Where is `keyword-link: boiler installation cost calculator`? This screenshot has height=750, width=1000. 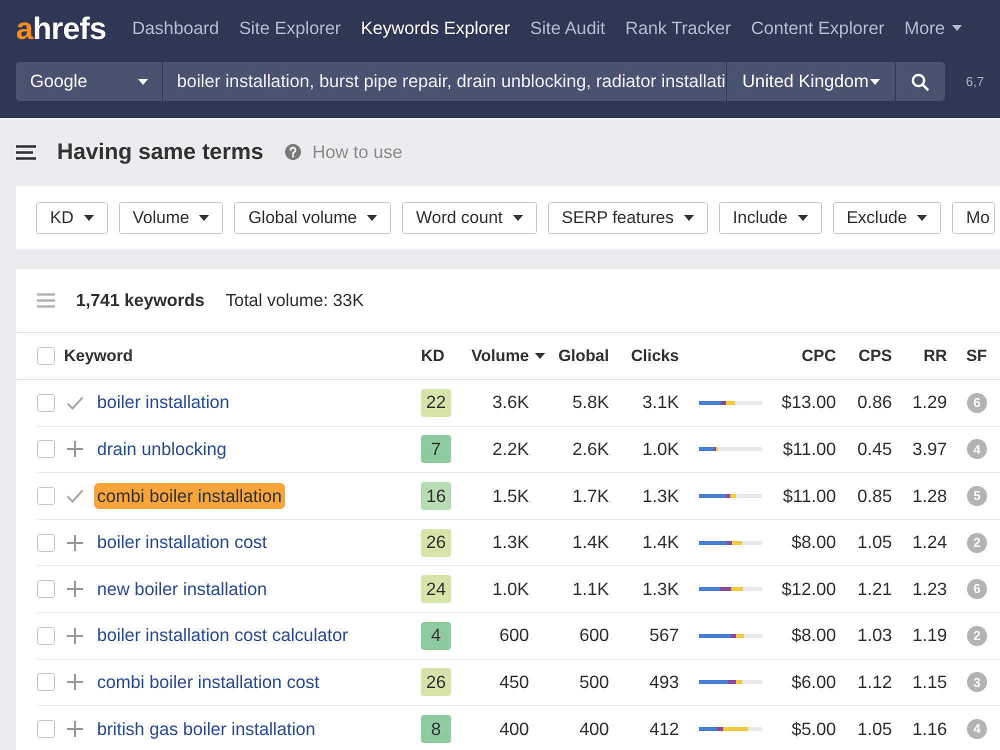 keyword-link: boiler installation cost calculator is located at coordinates (222, 636).